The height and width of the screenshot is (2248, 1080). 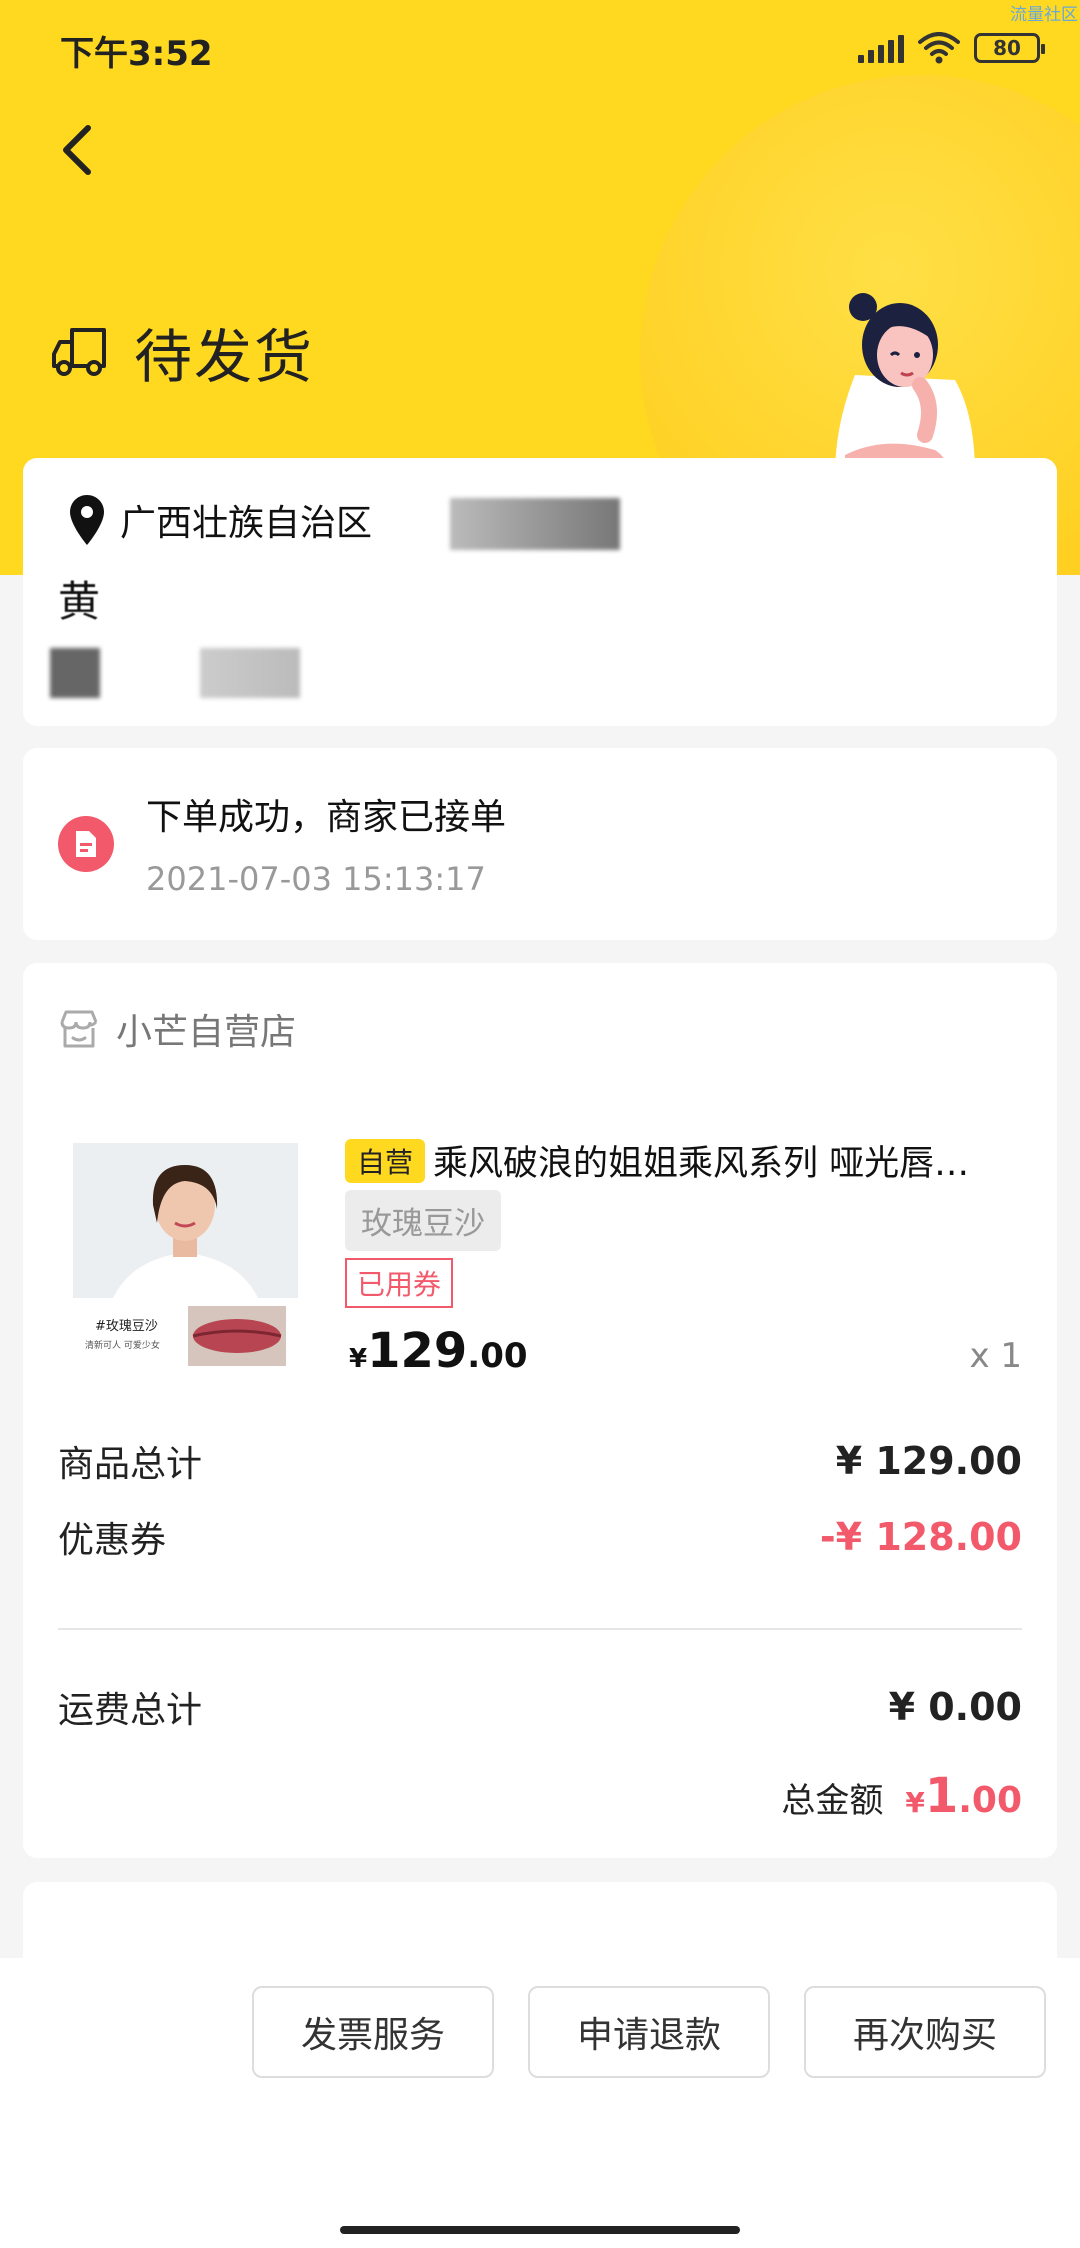 I want to click on address-card: 广西壮族自治区 黄, so click(x=540, y=592).